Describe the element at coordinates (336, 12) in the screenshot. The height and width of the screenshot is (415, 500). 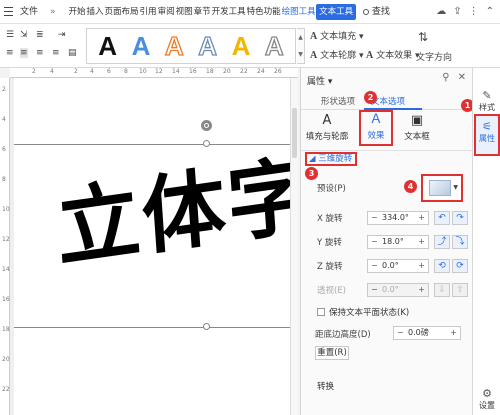
I see `tab-text-tools: 文本工具` at that location.